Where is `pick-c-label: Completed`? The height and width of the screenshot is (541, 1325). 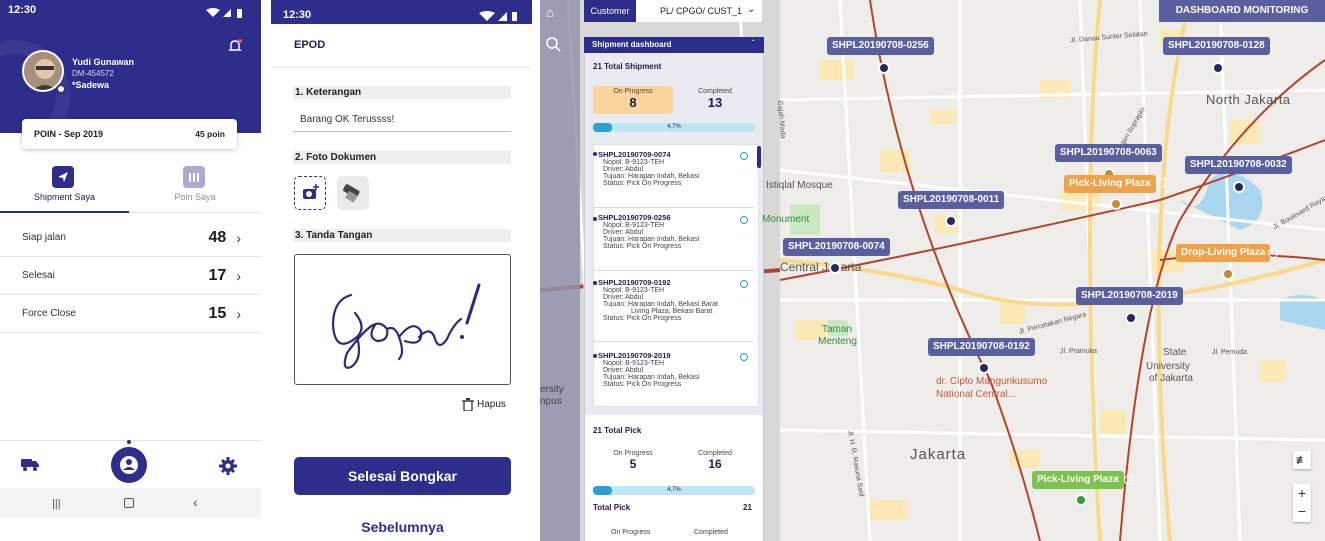
pick-c-label: Completed is located at coordinates (715, 453).